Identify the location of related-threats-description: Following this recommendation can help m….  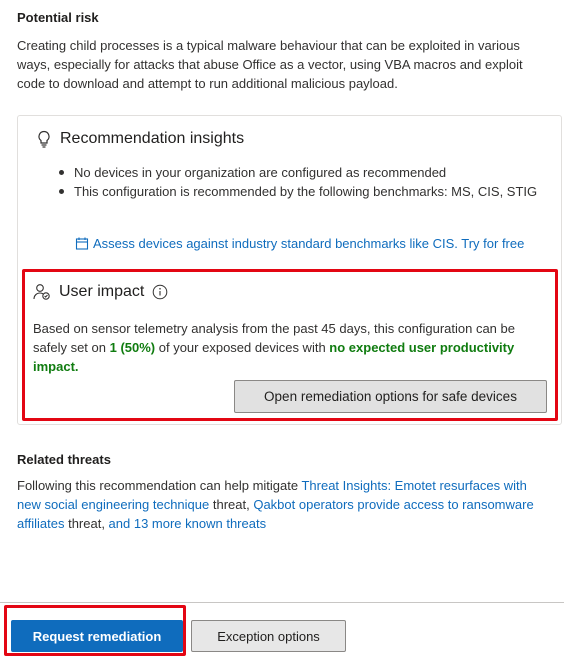
(275, 504).